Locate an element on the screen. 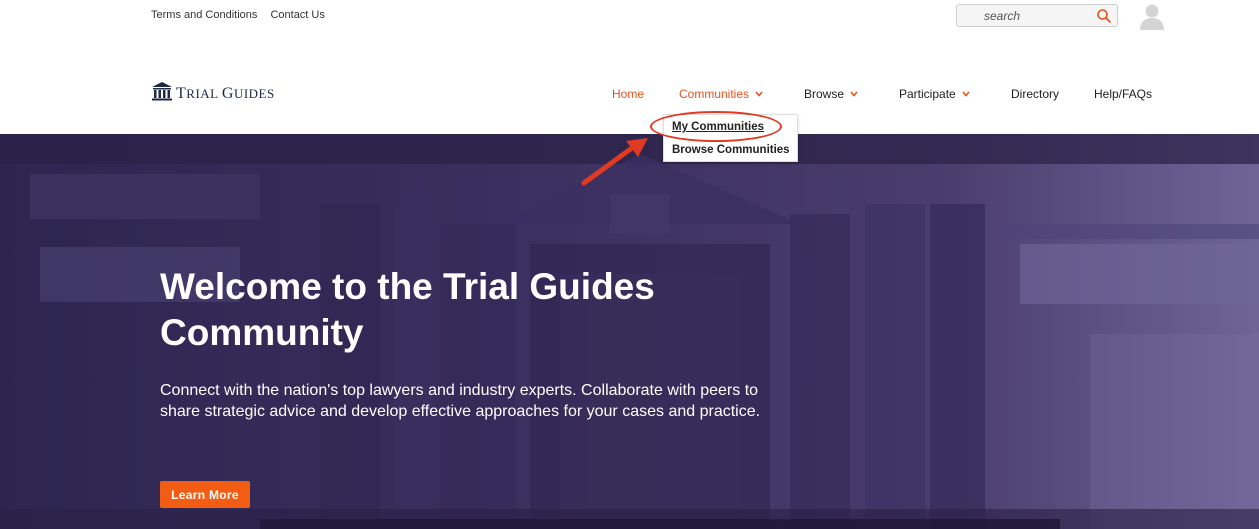 The height and width of the screenshot is (529, 1259). utility-links: Terms and Conditions Contact Us is located at coordinates (243, 15).